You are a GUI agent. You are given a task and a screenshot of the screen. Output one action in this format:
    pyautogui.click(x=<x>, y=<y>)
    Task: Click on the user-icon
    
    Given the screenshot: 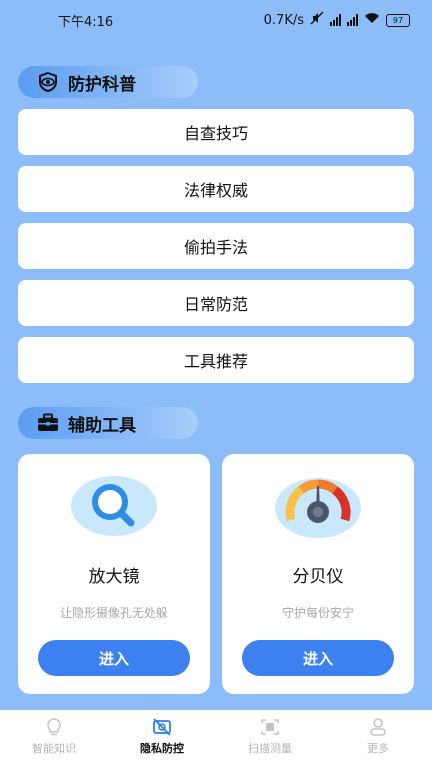 What is the action you would take?
    pyautogui.click(x=378, y=727)
    